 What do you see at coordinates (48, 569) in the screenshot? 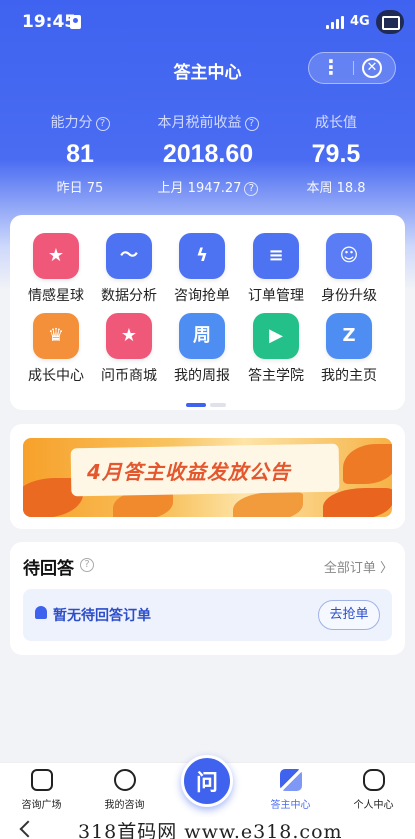
I see `pending-title: 待回答` at bounding box center [48, 569].